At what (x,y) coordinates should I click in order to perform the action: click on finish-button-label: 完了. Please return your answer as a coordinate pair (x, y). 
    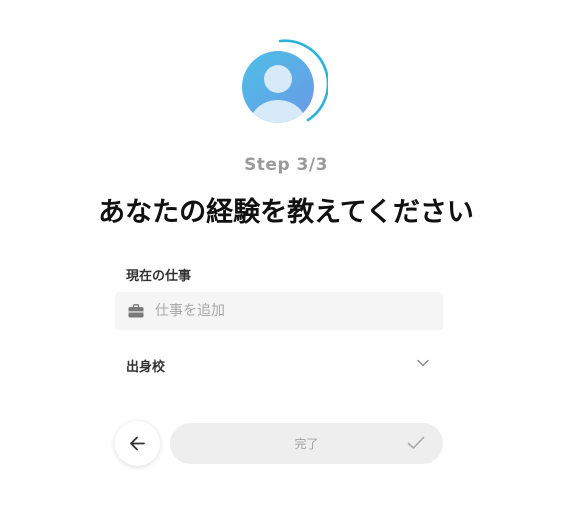
    Looking at the image, I should click on (306, 444).